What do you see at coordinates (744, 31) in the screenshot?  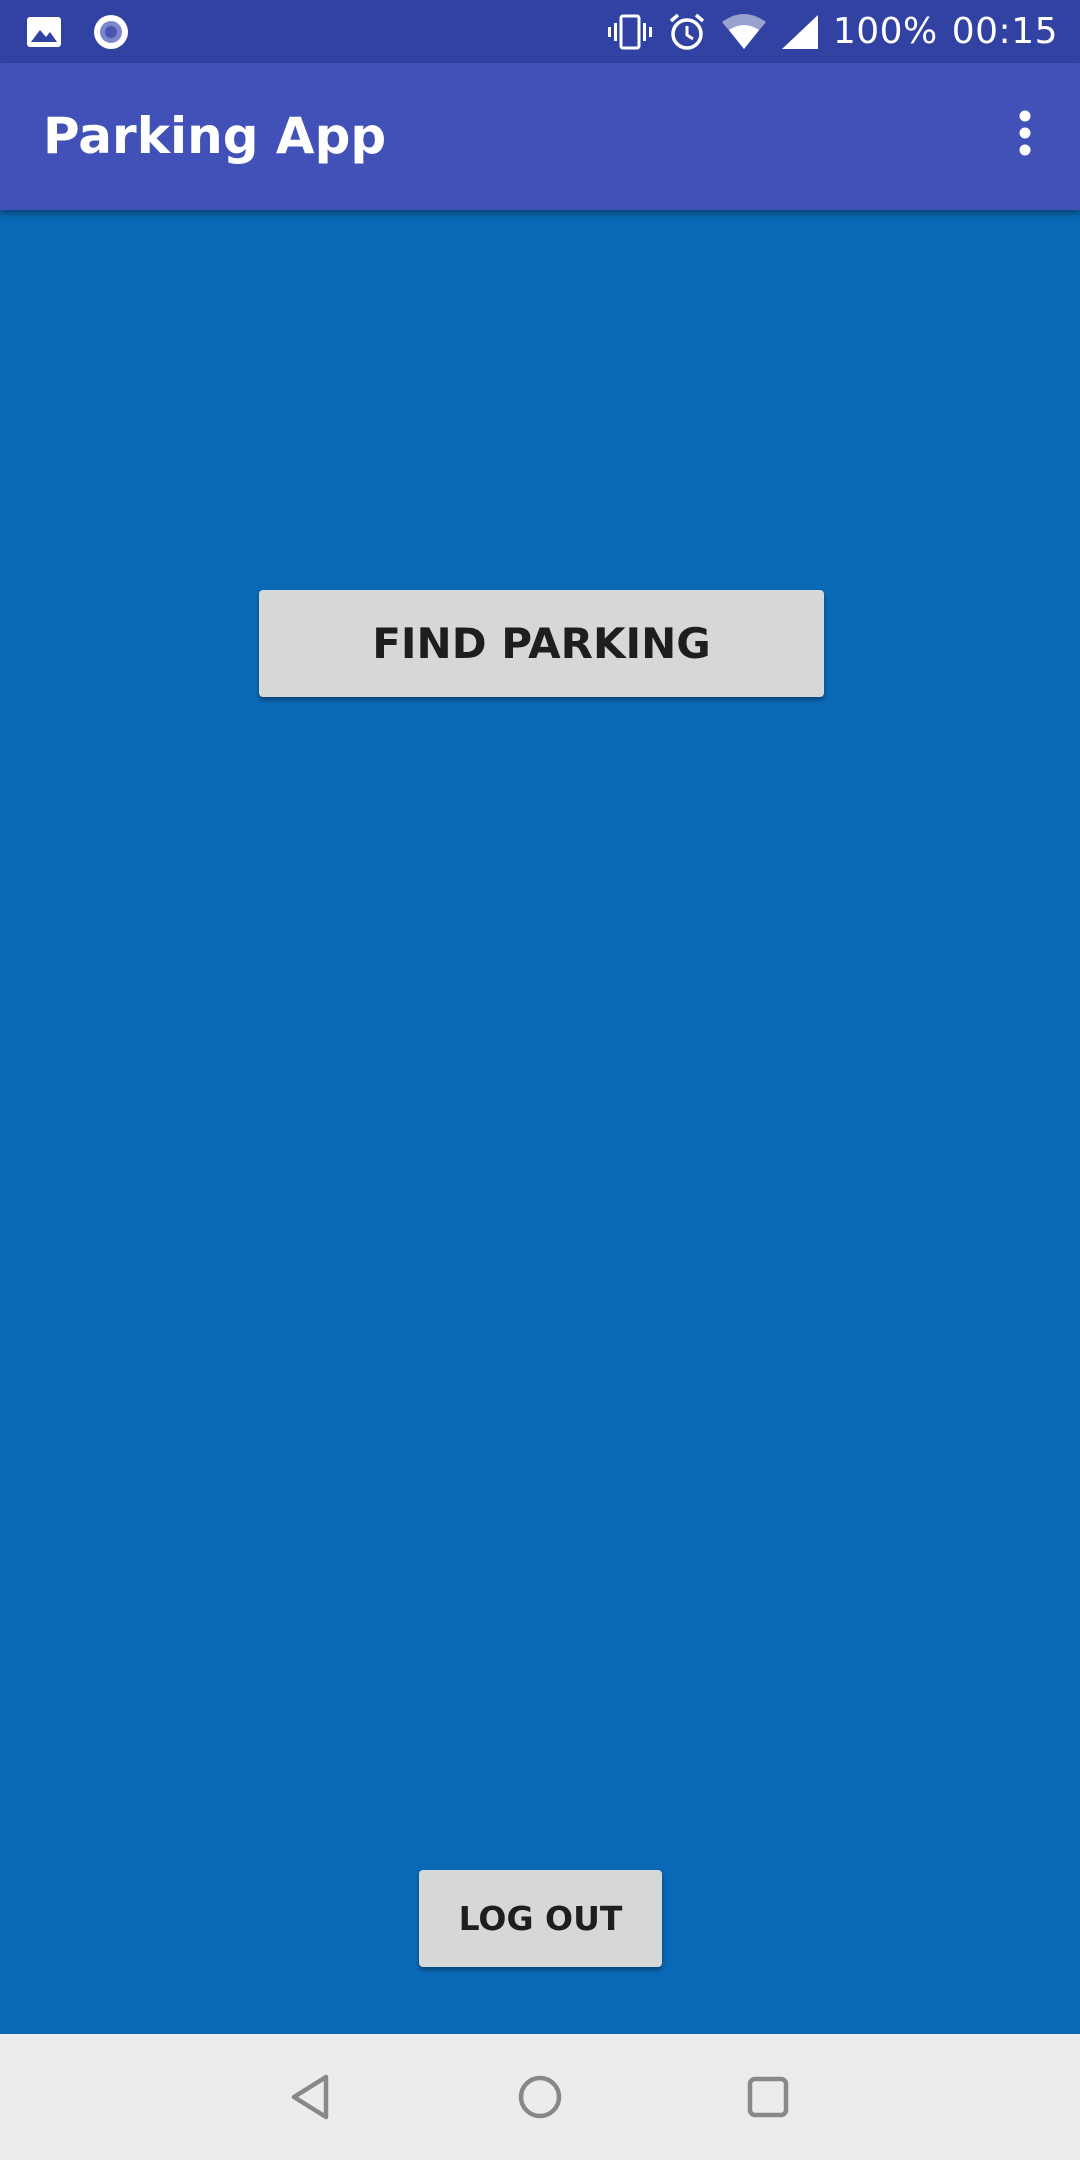 I see `wifi-icon` at bounding box center [744, 31].